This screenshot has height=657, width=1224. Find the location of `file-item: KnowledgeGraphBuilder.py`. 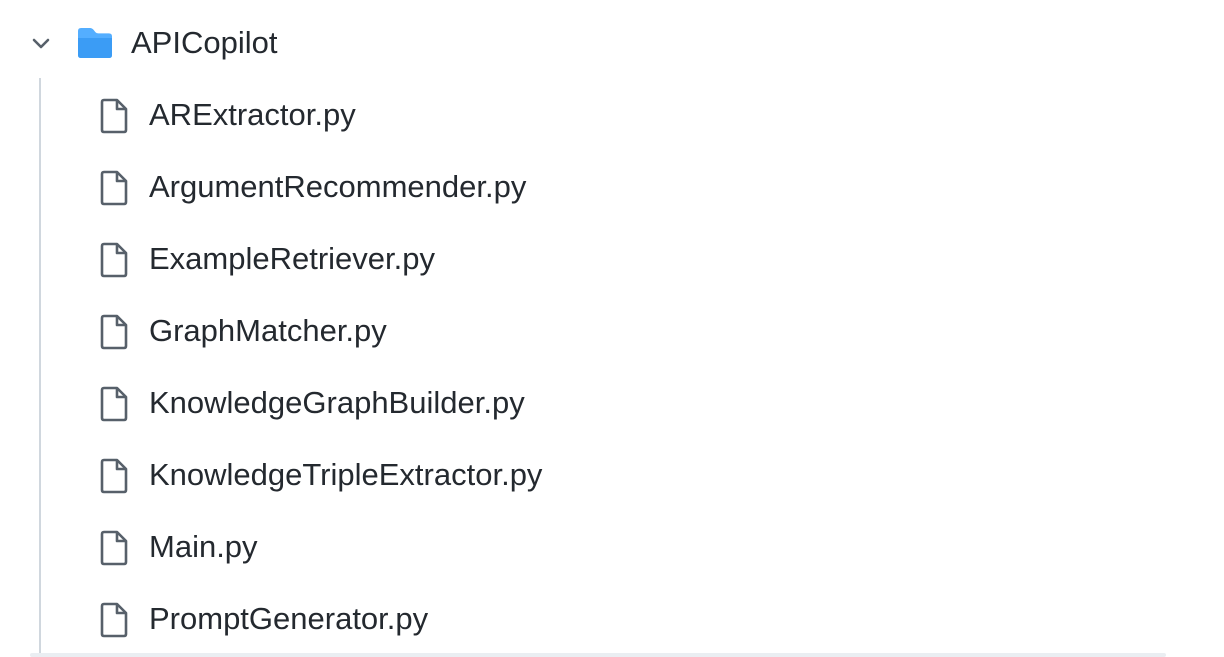

file-item: KnowledgeGraphBuilder.py is located at coordinates (612, 404).